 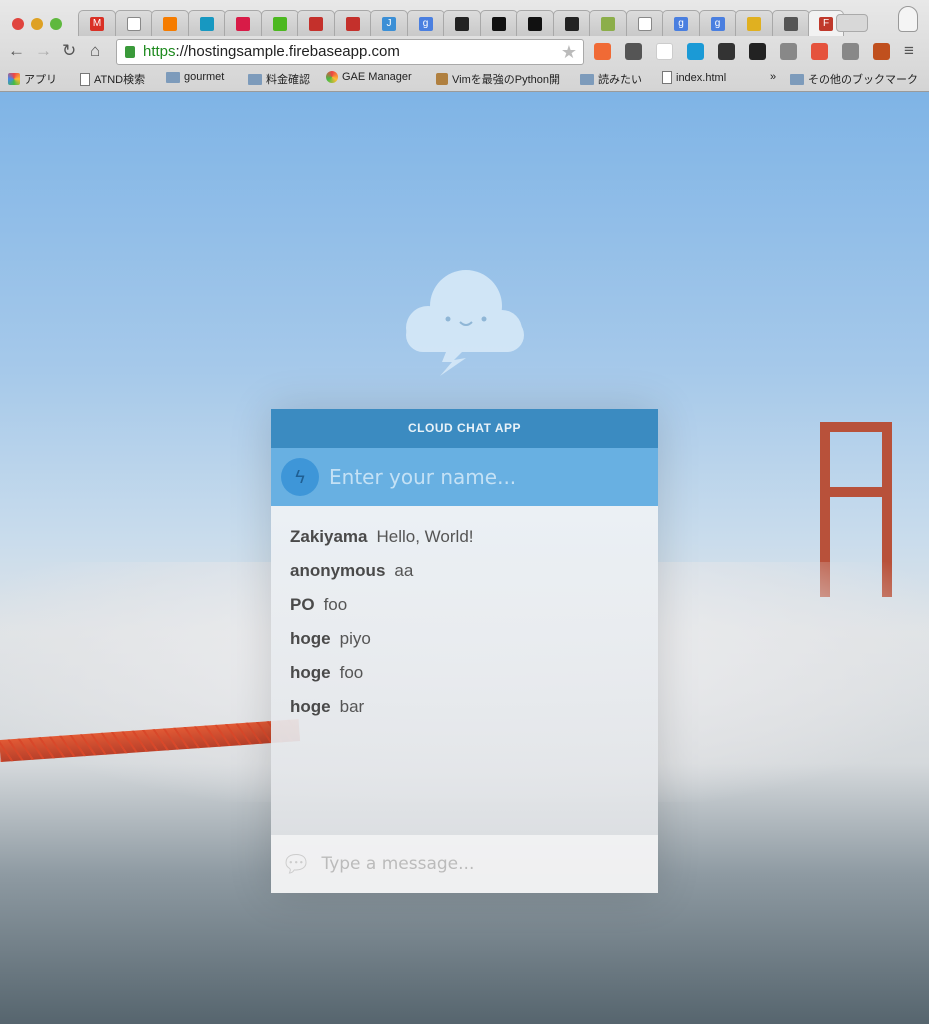 What do you see at coordinates (694, 77) in the screenshot?
I see `bookmark-item: index.html` at bounding box center [694, 77].